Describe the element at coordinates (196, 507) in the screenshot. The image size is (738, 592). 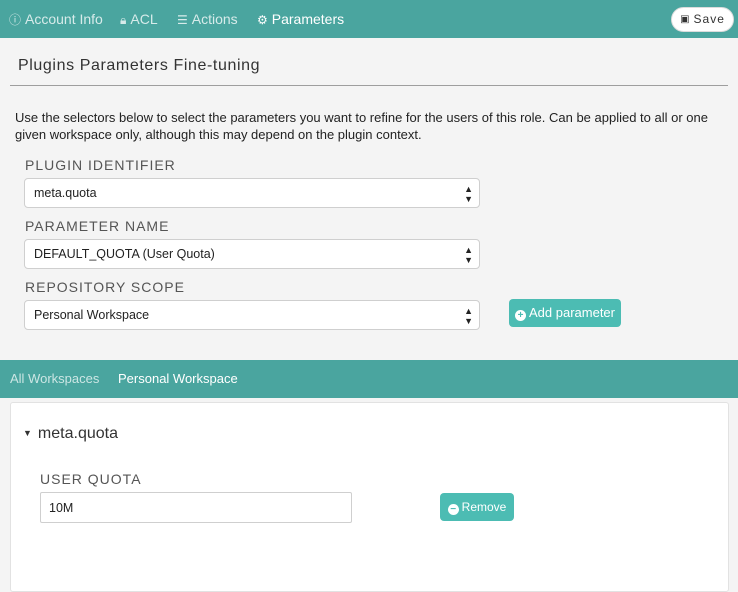
I see `user-quota-input` at that location.